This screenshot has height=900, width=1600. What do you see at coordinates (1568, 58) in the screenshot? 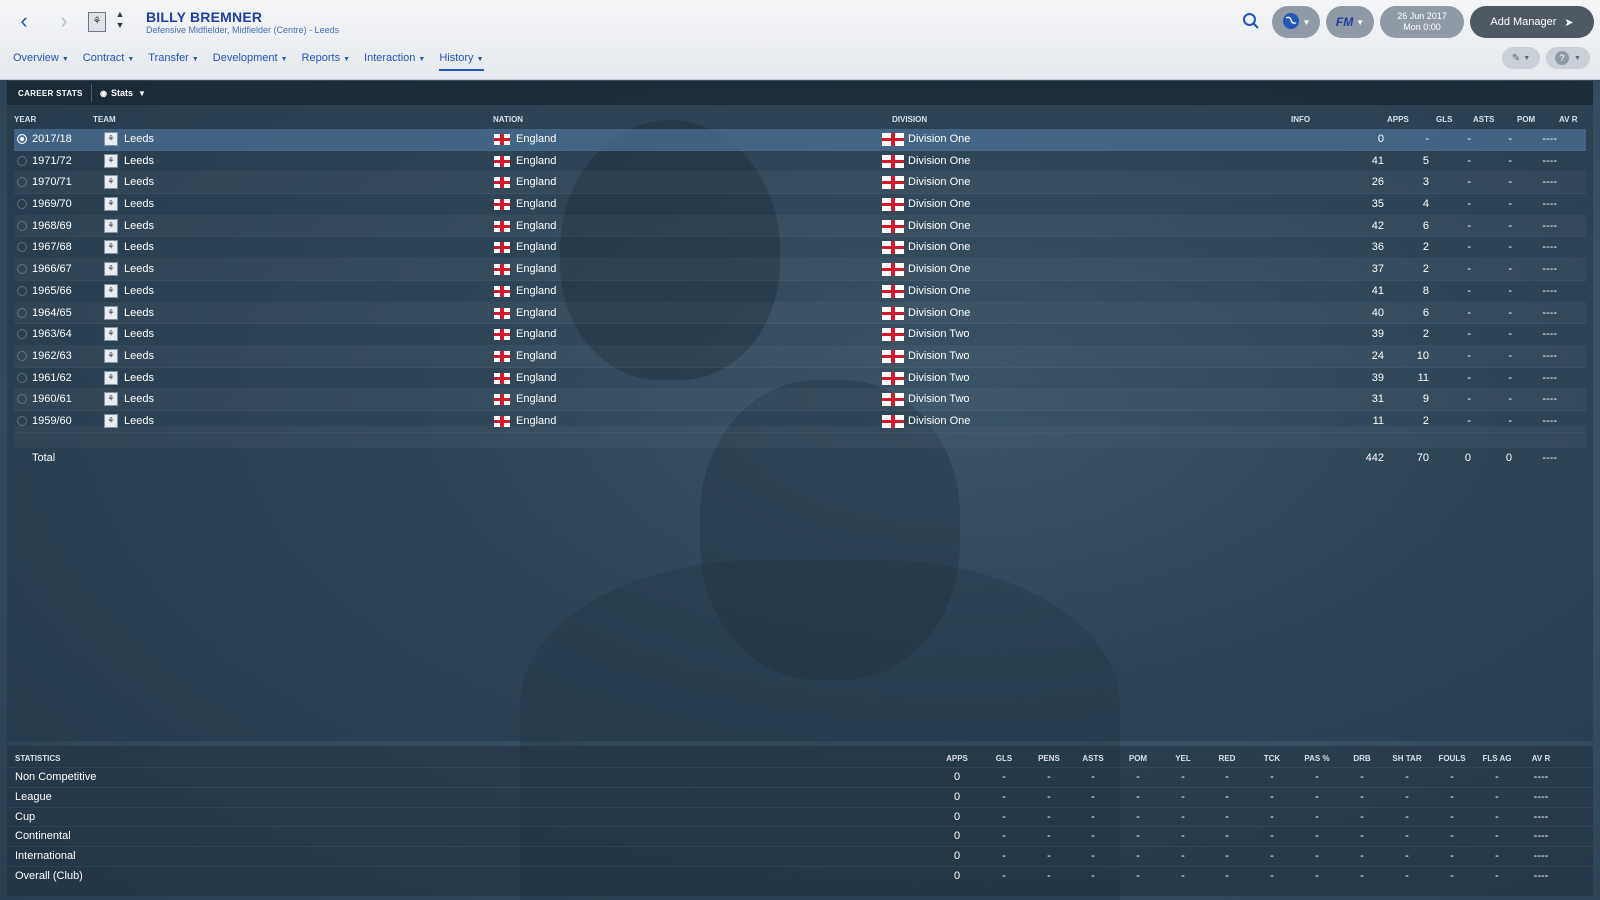
I see `help-button: ? ▼` at bounding box center [1568, 58].